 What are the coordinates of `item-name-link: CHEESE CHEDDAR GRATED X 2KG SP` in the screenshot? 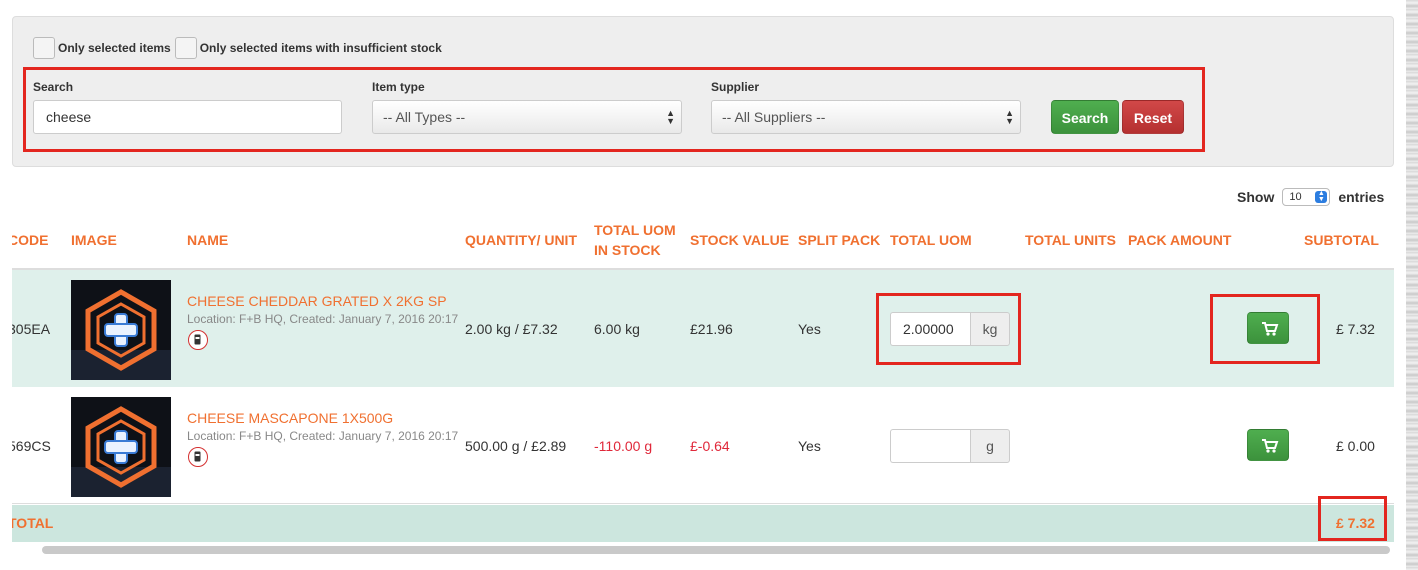 It's located at (317, 301).